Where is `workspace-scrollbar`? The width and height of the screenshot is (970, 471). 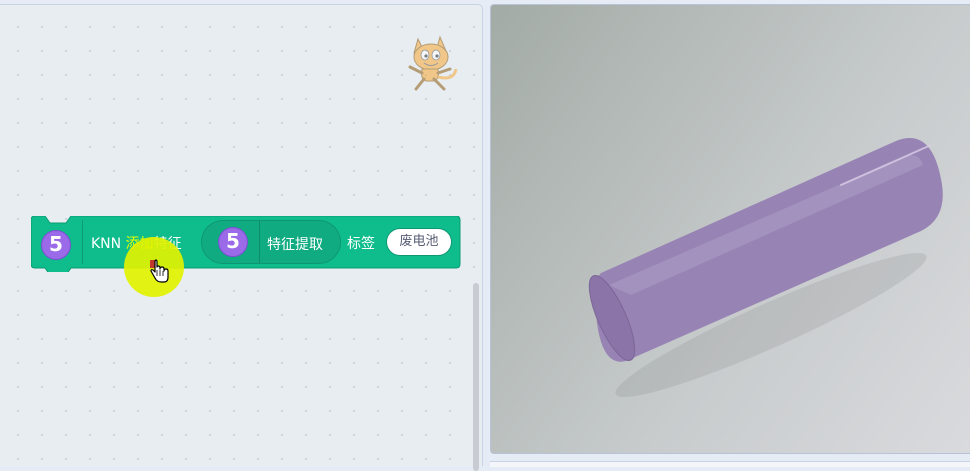 workspace-scrollbar is located at coordinates (476, 377).